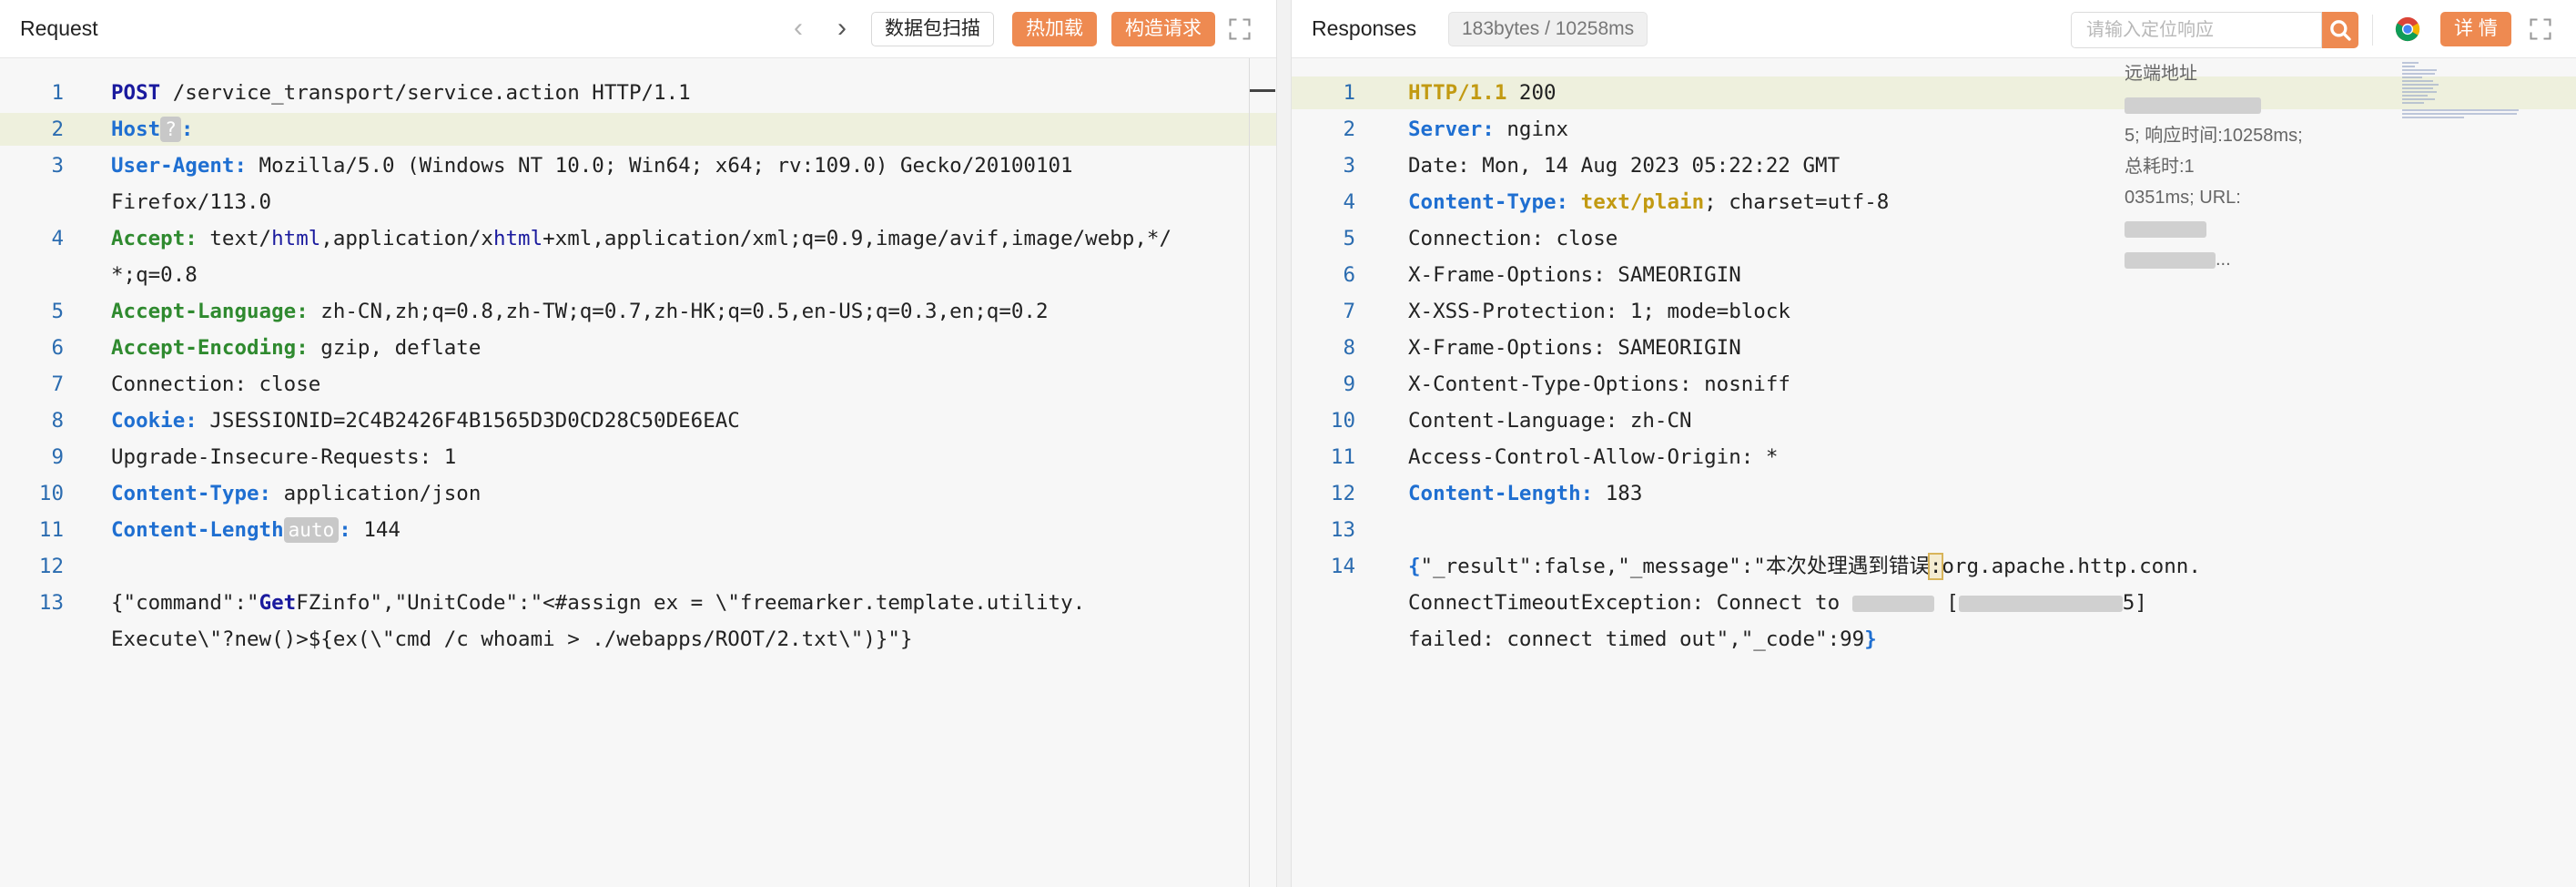 This screenshot has width=2576, height=887. Describe the element at coordinates (1934, 311) in the screenshot. I see `code-line: 7 X-XSS-Protection: 1; mode=block` at that location.